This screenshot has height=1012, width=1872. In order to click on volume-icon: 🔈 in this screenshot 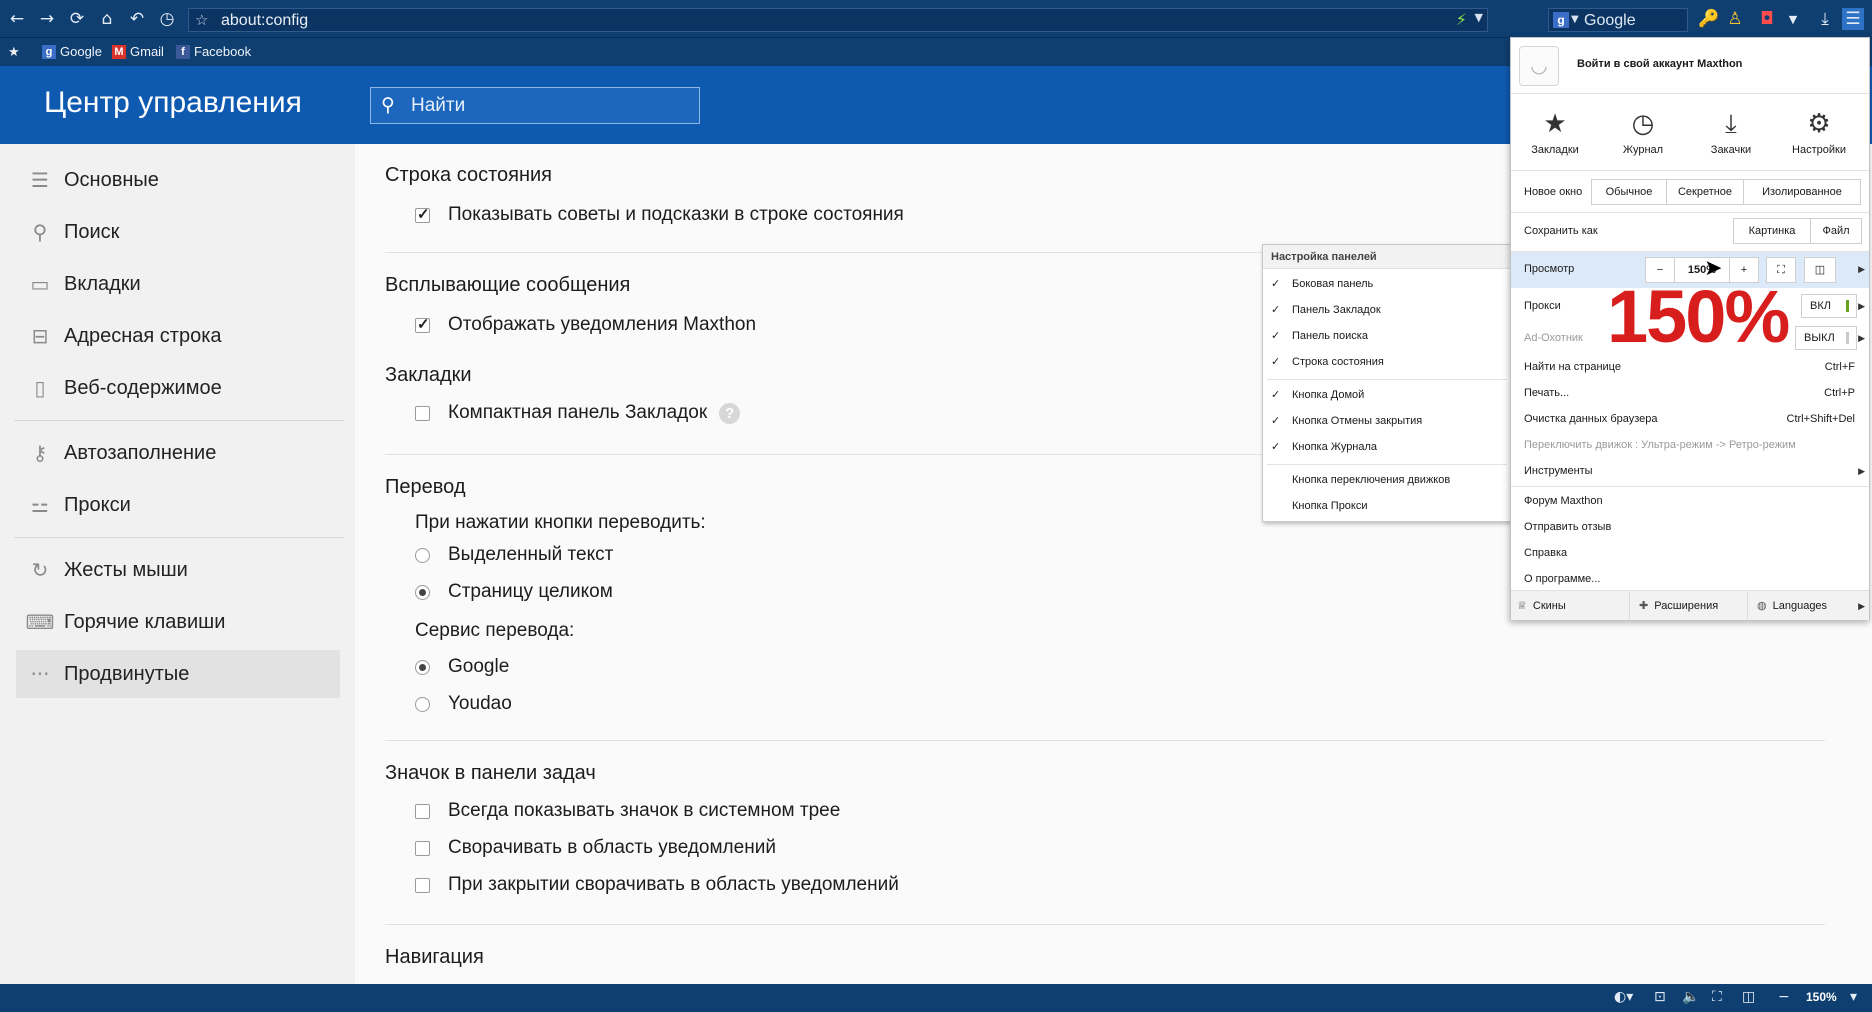, I will do `click(1690, 997)`.